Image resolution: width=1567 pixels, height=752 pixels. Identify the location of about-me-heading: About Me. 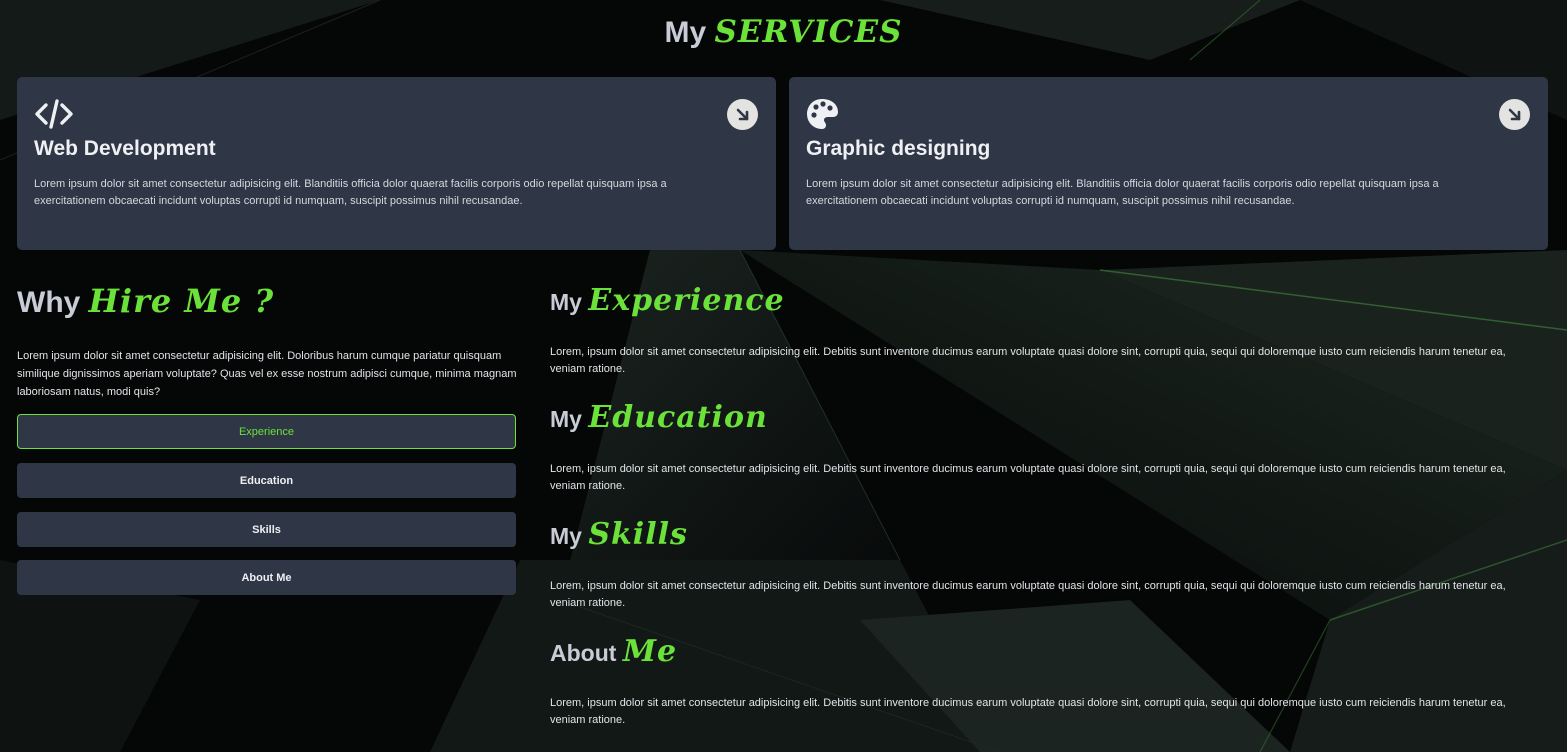
(613, 651).